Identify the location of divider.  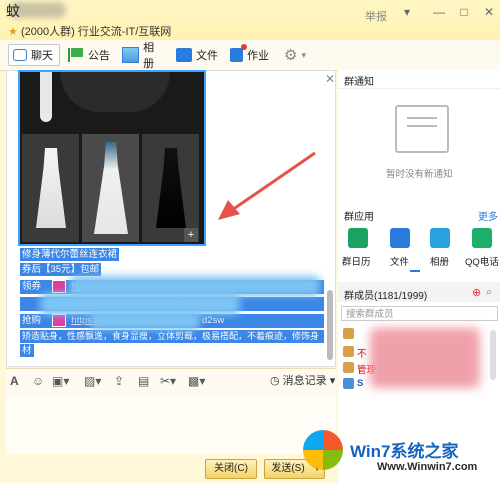
(419, 88).